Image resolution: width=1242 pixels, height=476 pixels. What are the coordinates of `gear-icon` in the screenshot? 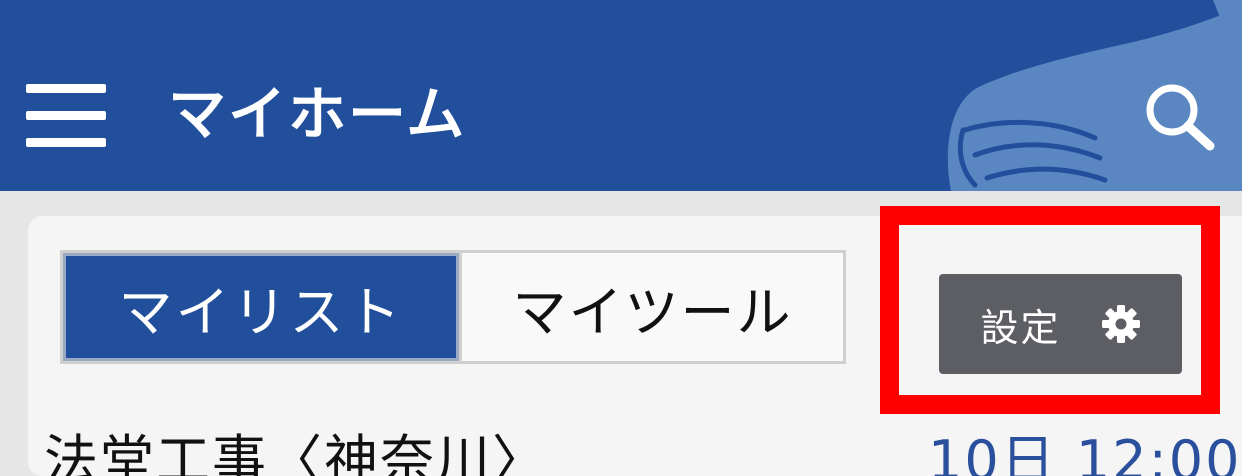 It's located at (1120, 324).